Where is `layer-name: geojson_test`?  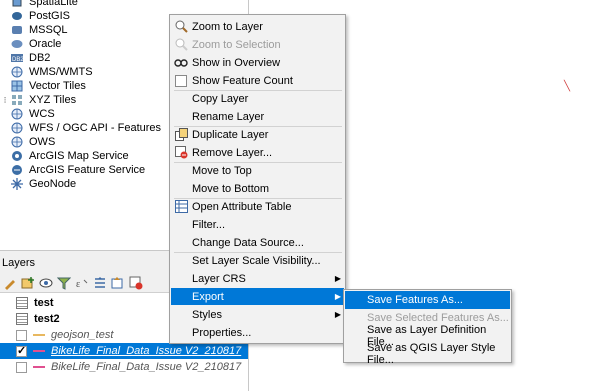 layer-name: geojson_test is located at coordinates (82, 335).